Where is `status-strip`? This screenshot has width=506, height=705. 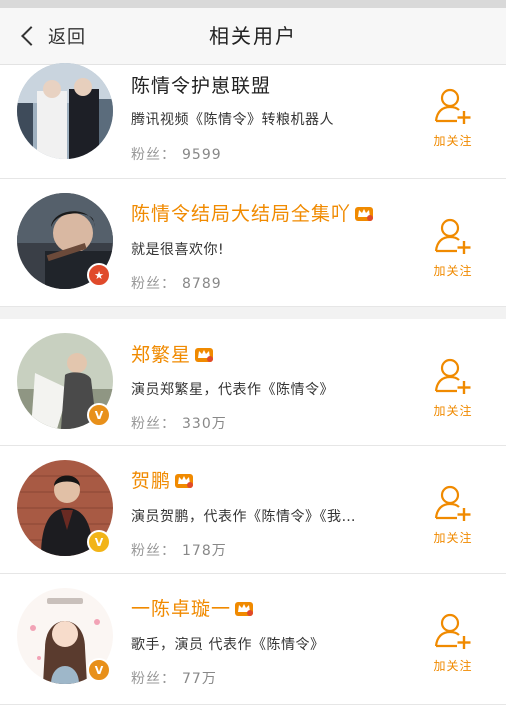
status-strip is located at coordinates (253, 4).